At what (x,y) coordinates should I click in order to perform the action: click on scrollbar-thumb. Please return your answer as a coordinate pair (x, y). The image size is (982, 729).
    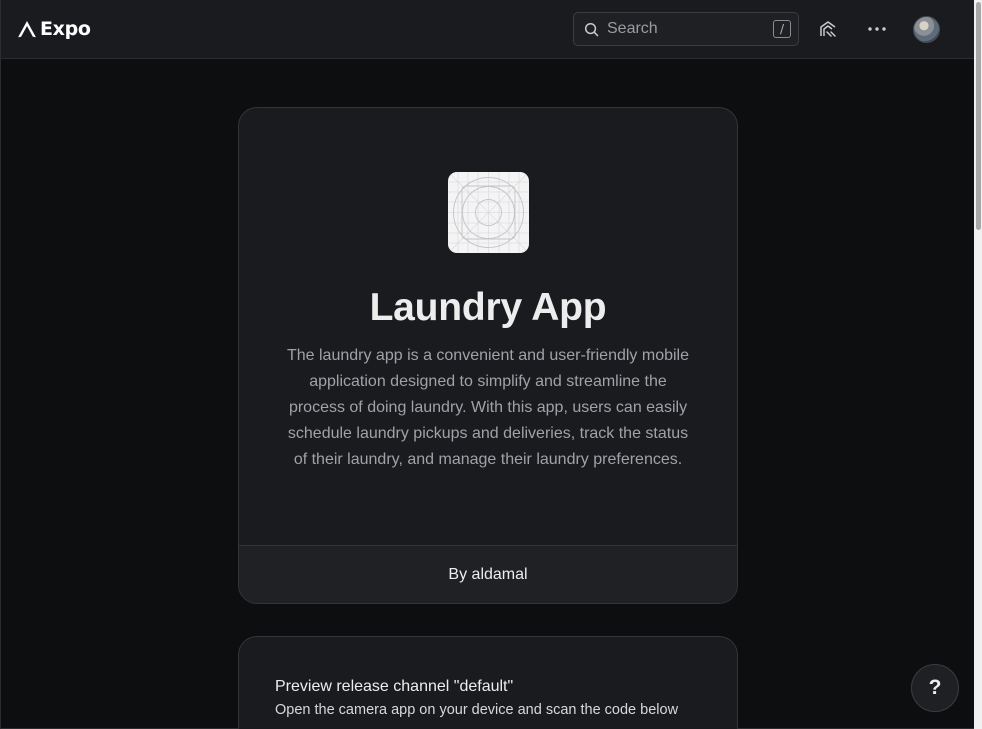
    Looking at the image, I should click on (978, 116).